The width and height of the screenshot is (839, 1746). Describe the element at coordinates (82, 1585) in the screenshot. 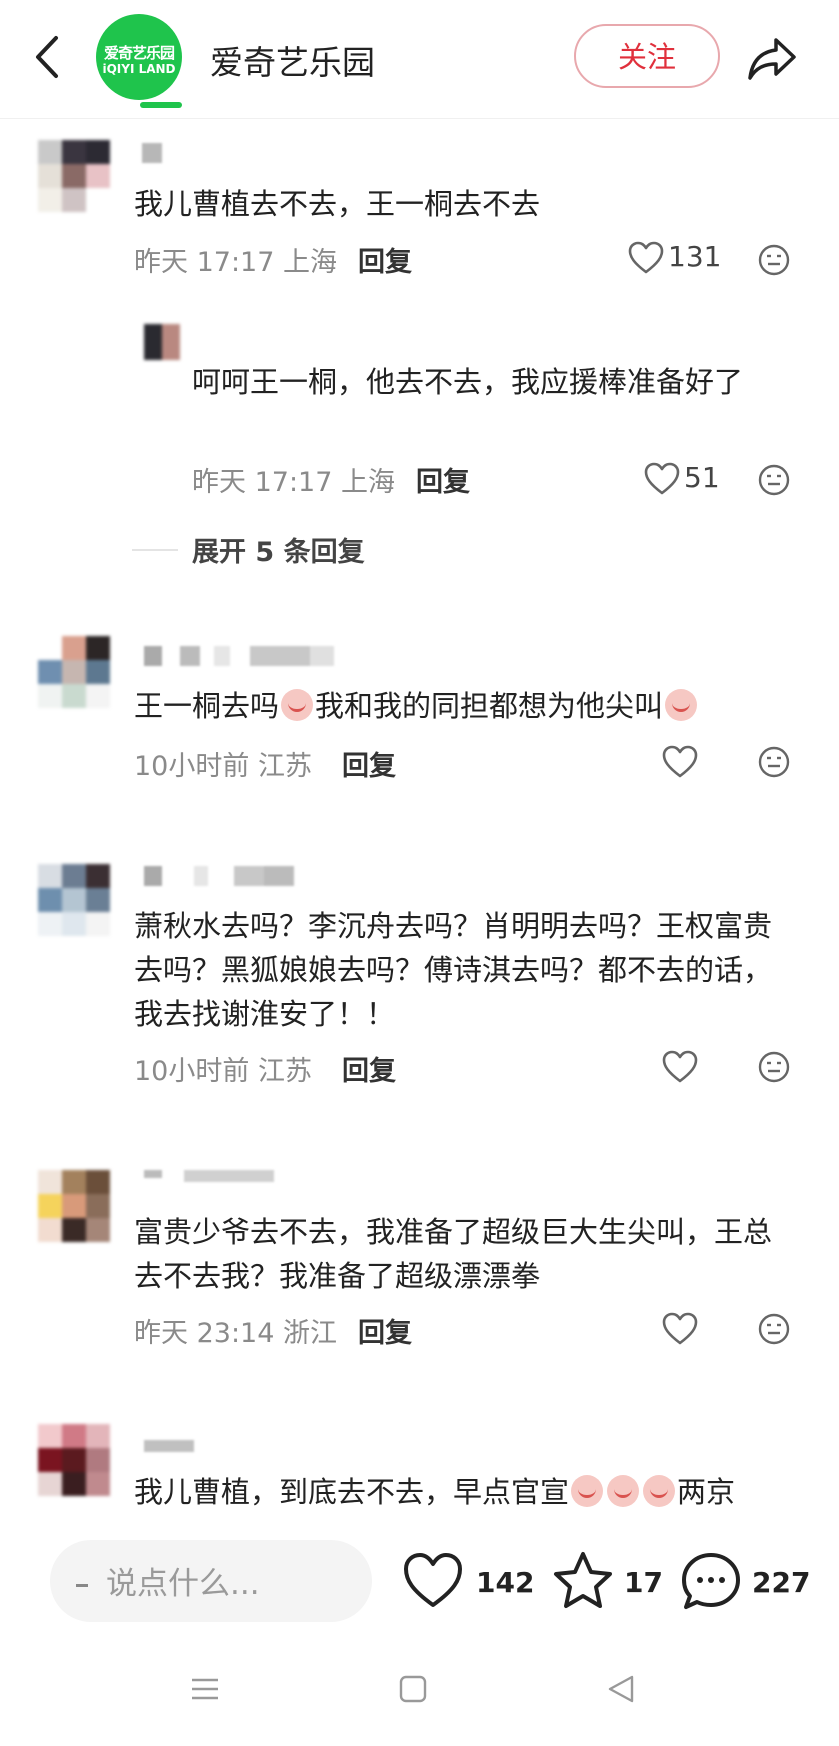

I see `input-cursor-icon` at that location.